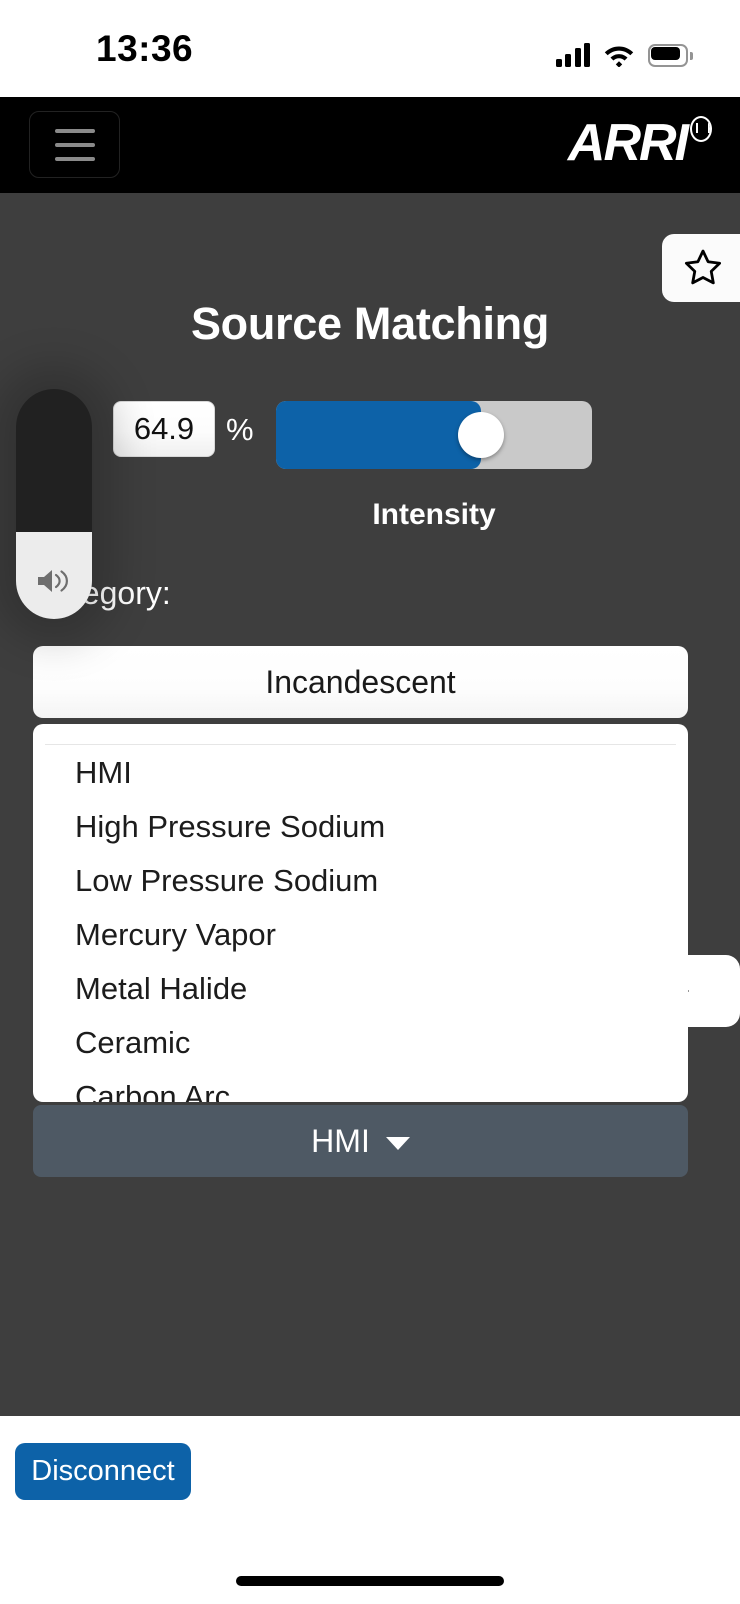  What do you see at coordinates (670, 55) in the screenshot?
I see `battery-icon` at bounding box center [670, 55].